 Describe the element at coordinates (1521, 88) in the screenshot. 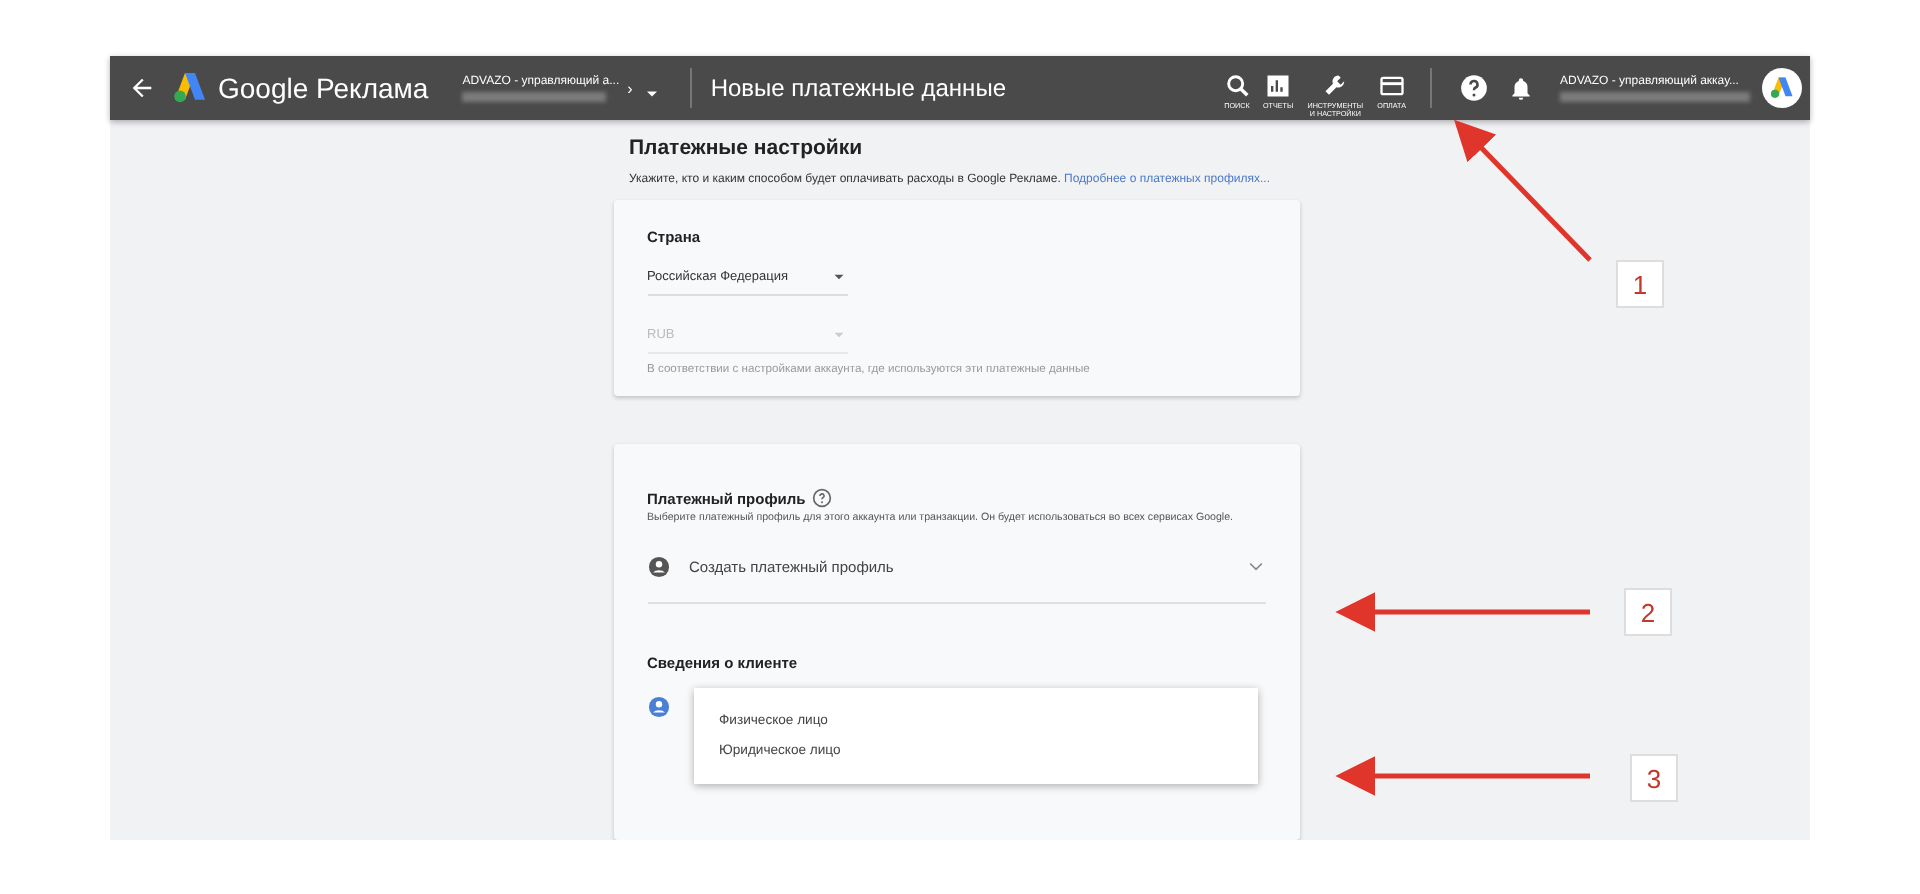

I see `bell-icon` at that location.